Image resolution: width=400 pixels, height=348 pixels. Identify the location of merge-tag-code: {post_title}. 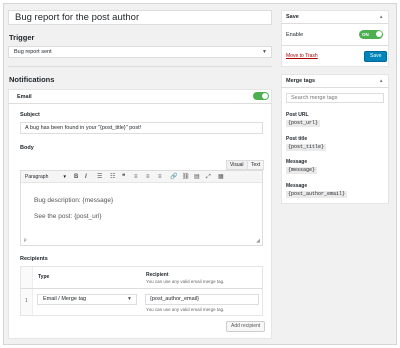
(306, 147).